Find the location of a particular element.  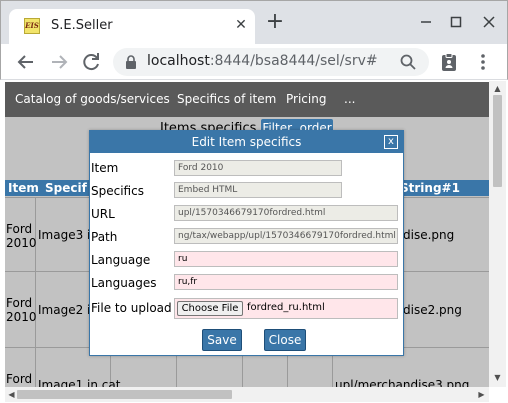

column-header-specifics: Specif is located at coordinates (66, 188).